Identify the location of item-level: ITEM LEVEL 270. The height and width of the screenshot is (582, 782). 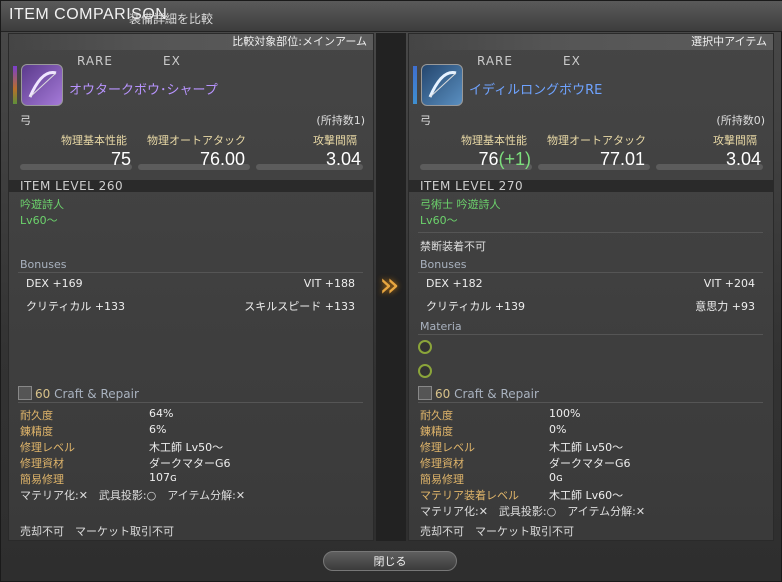
(472, 186).